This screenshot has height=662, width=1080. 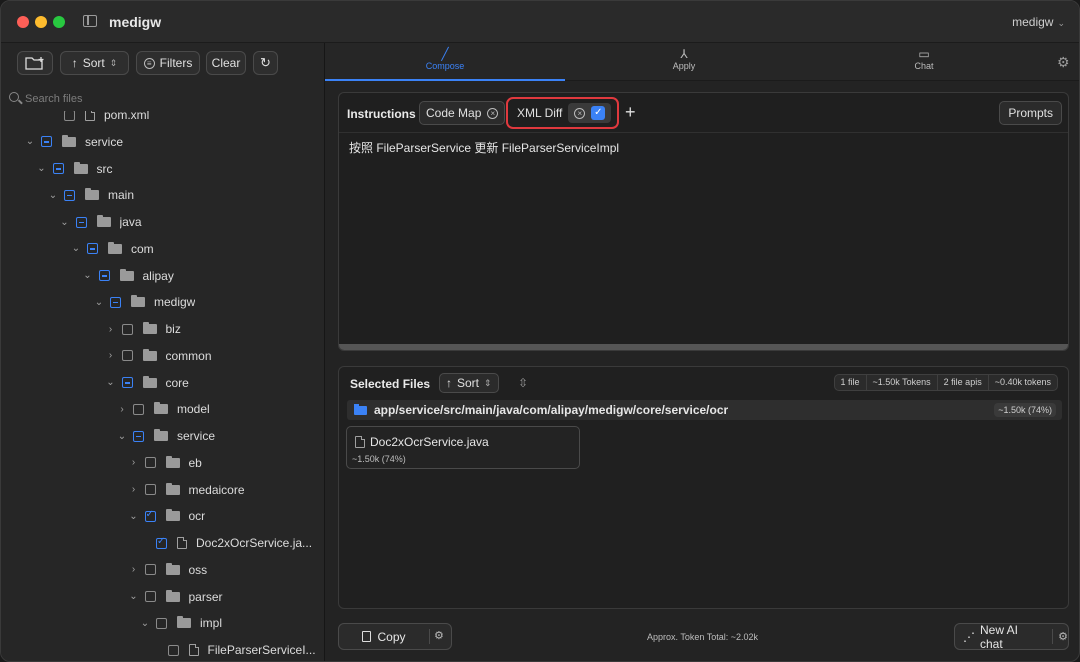 What do you see at coordinates (163, 570) in the screenshot?
I see `tree-item-folder: › oss` at bounding box center [163, 570].